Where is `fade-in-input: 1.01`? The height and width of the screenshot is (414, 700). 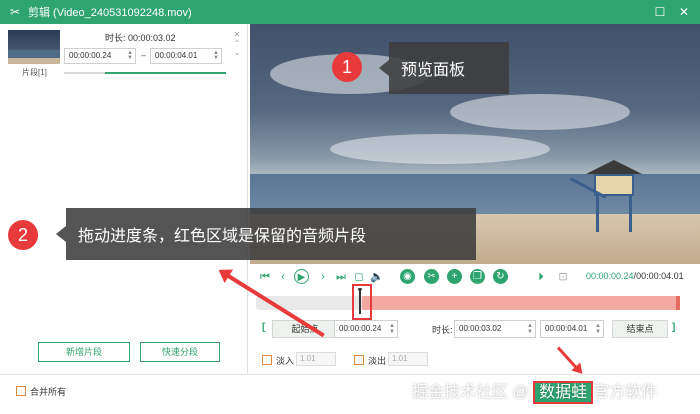
fade-in-input: 1.01 is located at coordinates (316, 359).